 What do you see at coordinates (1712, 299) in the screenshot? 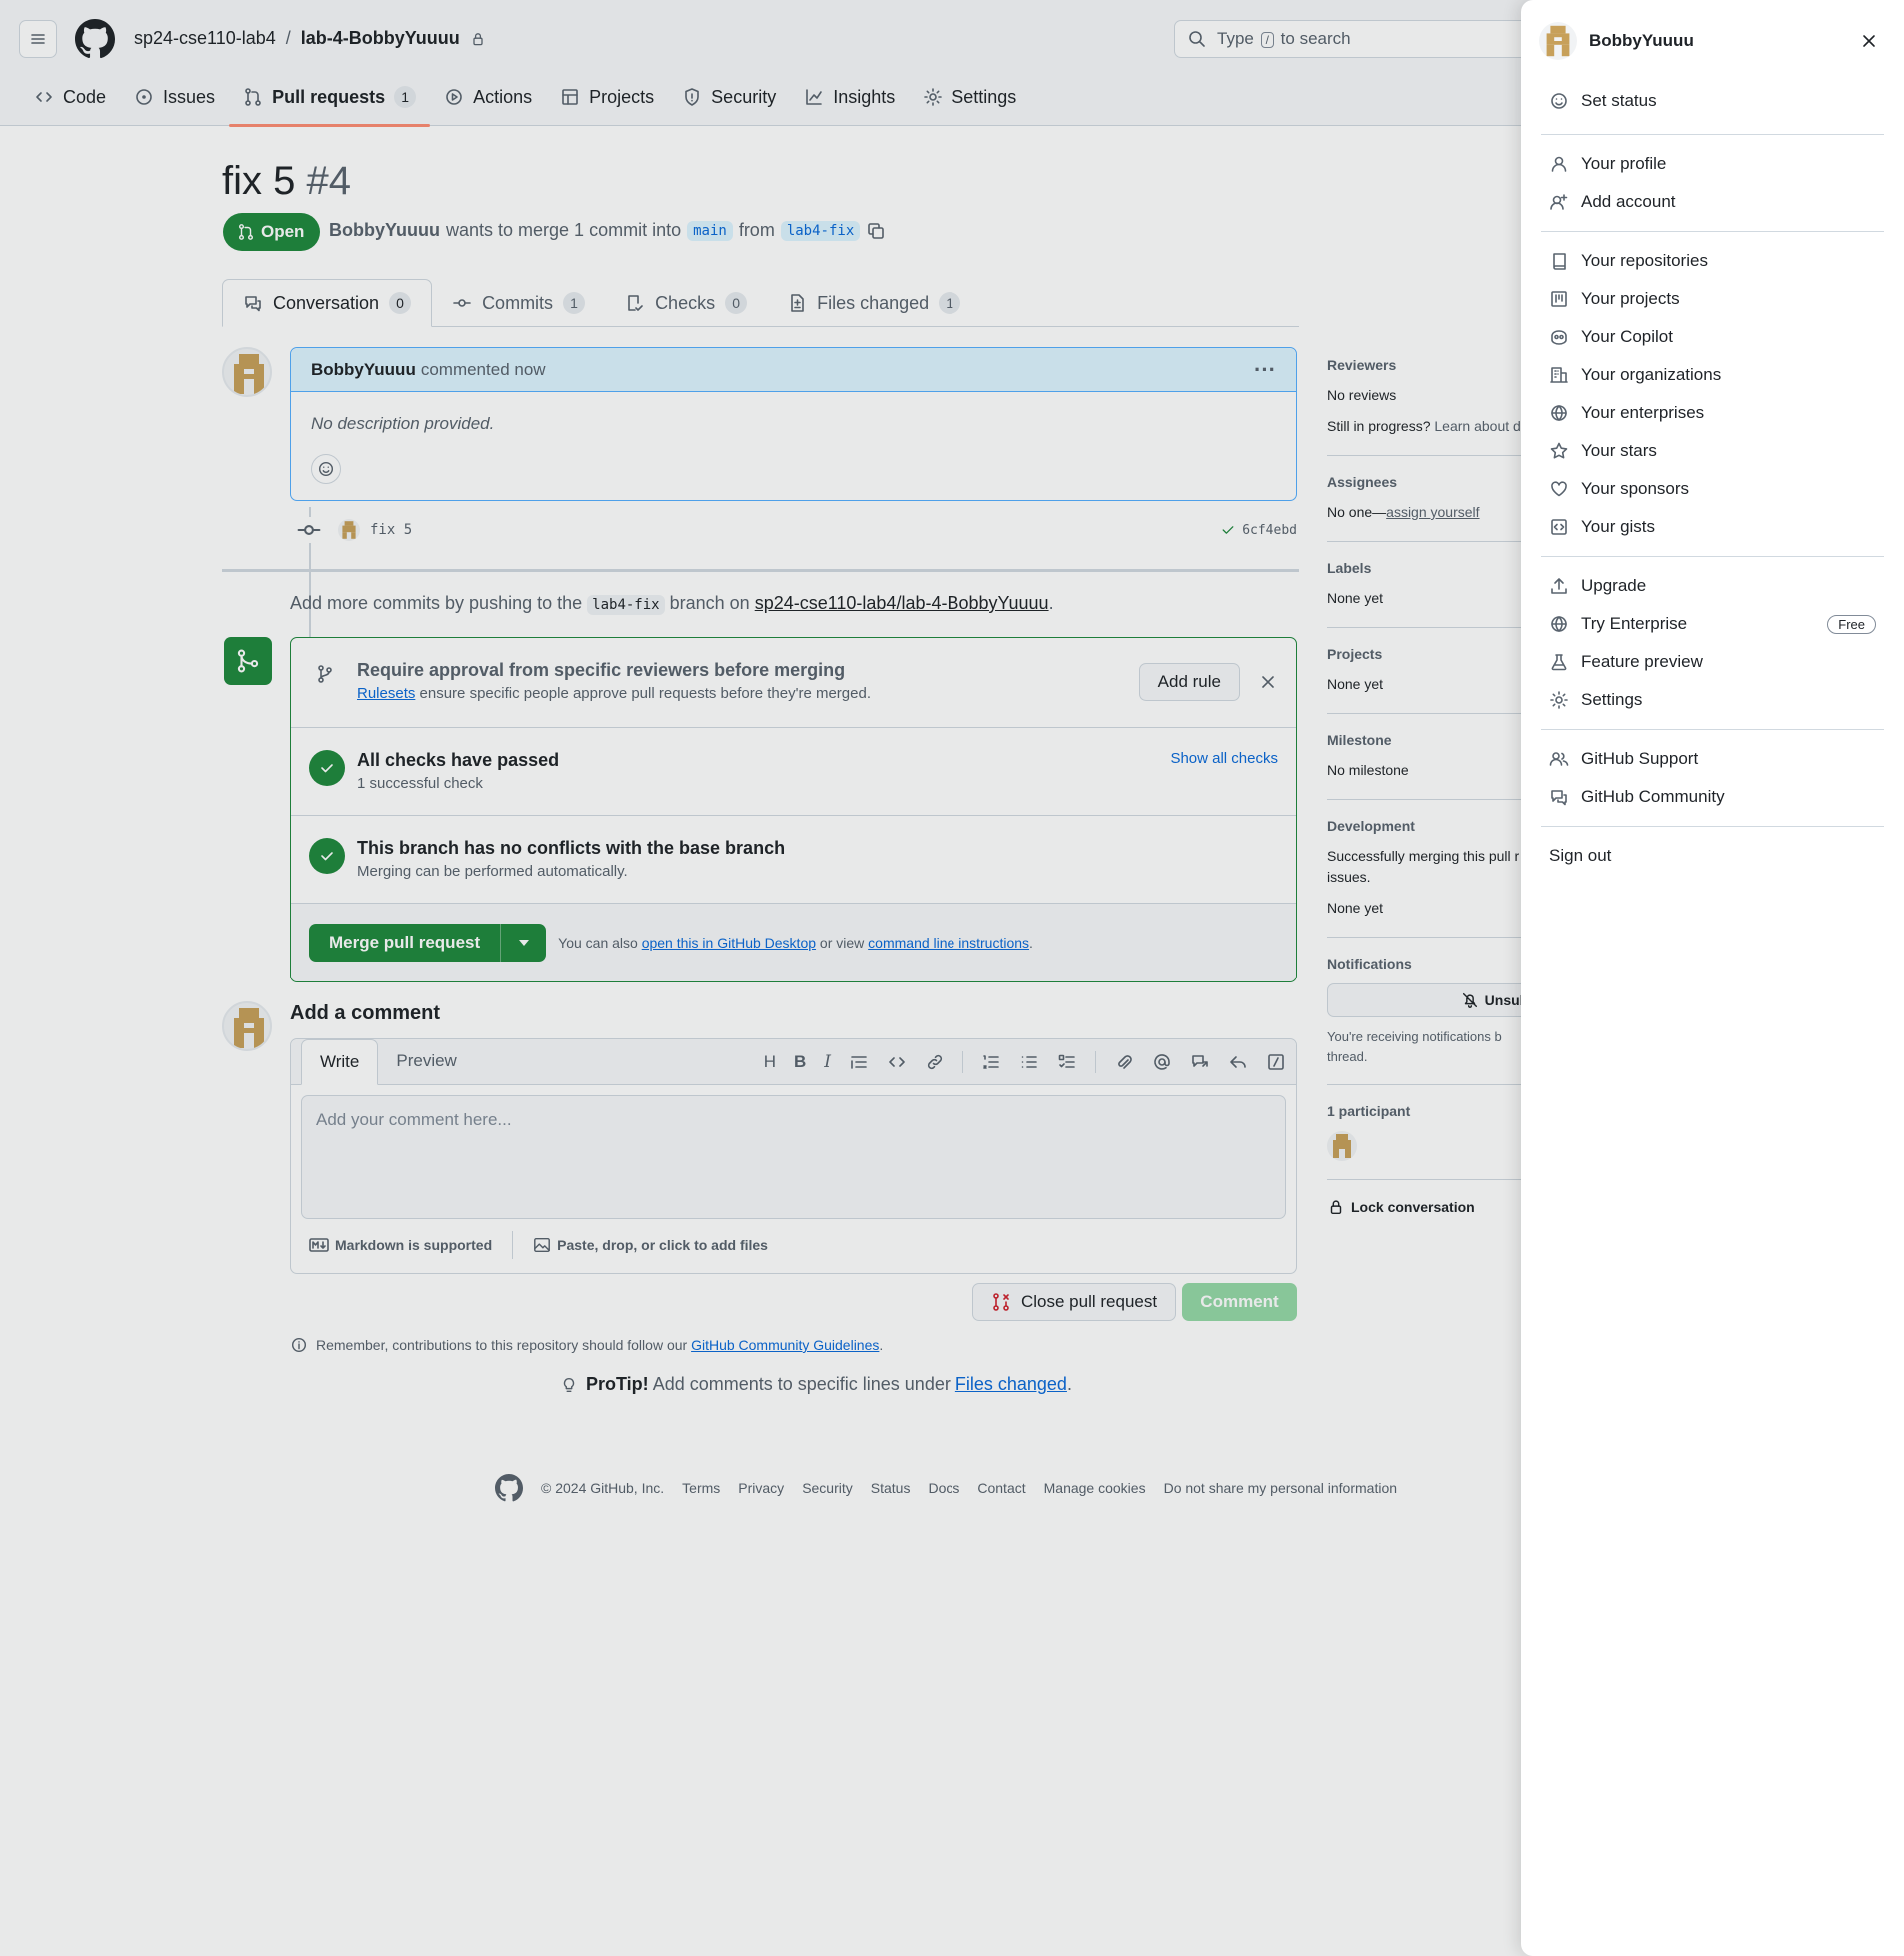
I see `menu-projects: Your projects` at bounding box center [1712, 299].